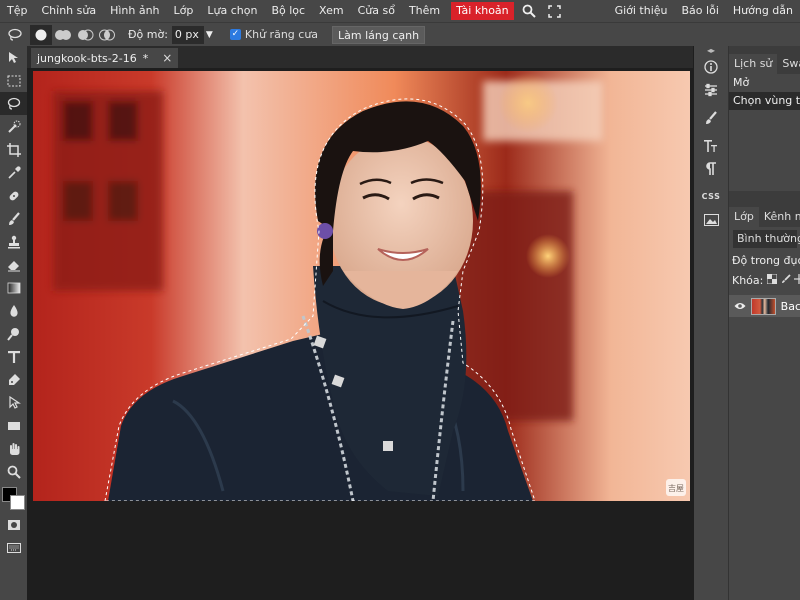 The width and height of the screenshot is (800, 600). I want to click on close-tab-icon: ×, so click(167, 58).